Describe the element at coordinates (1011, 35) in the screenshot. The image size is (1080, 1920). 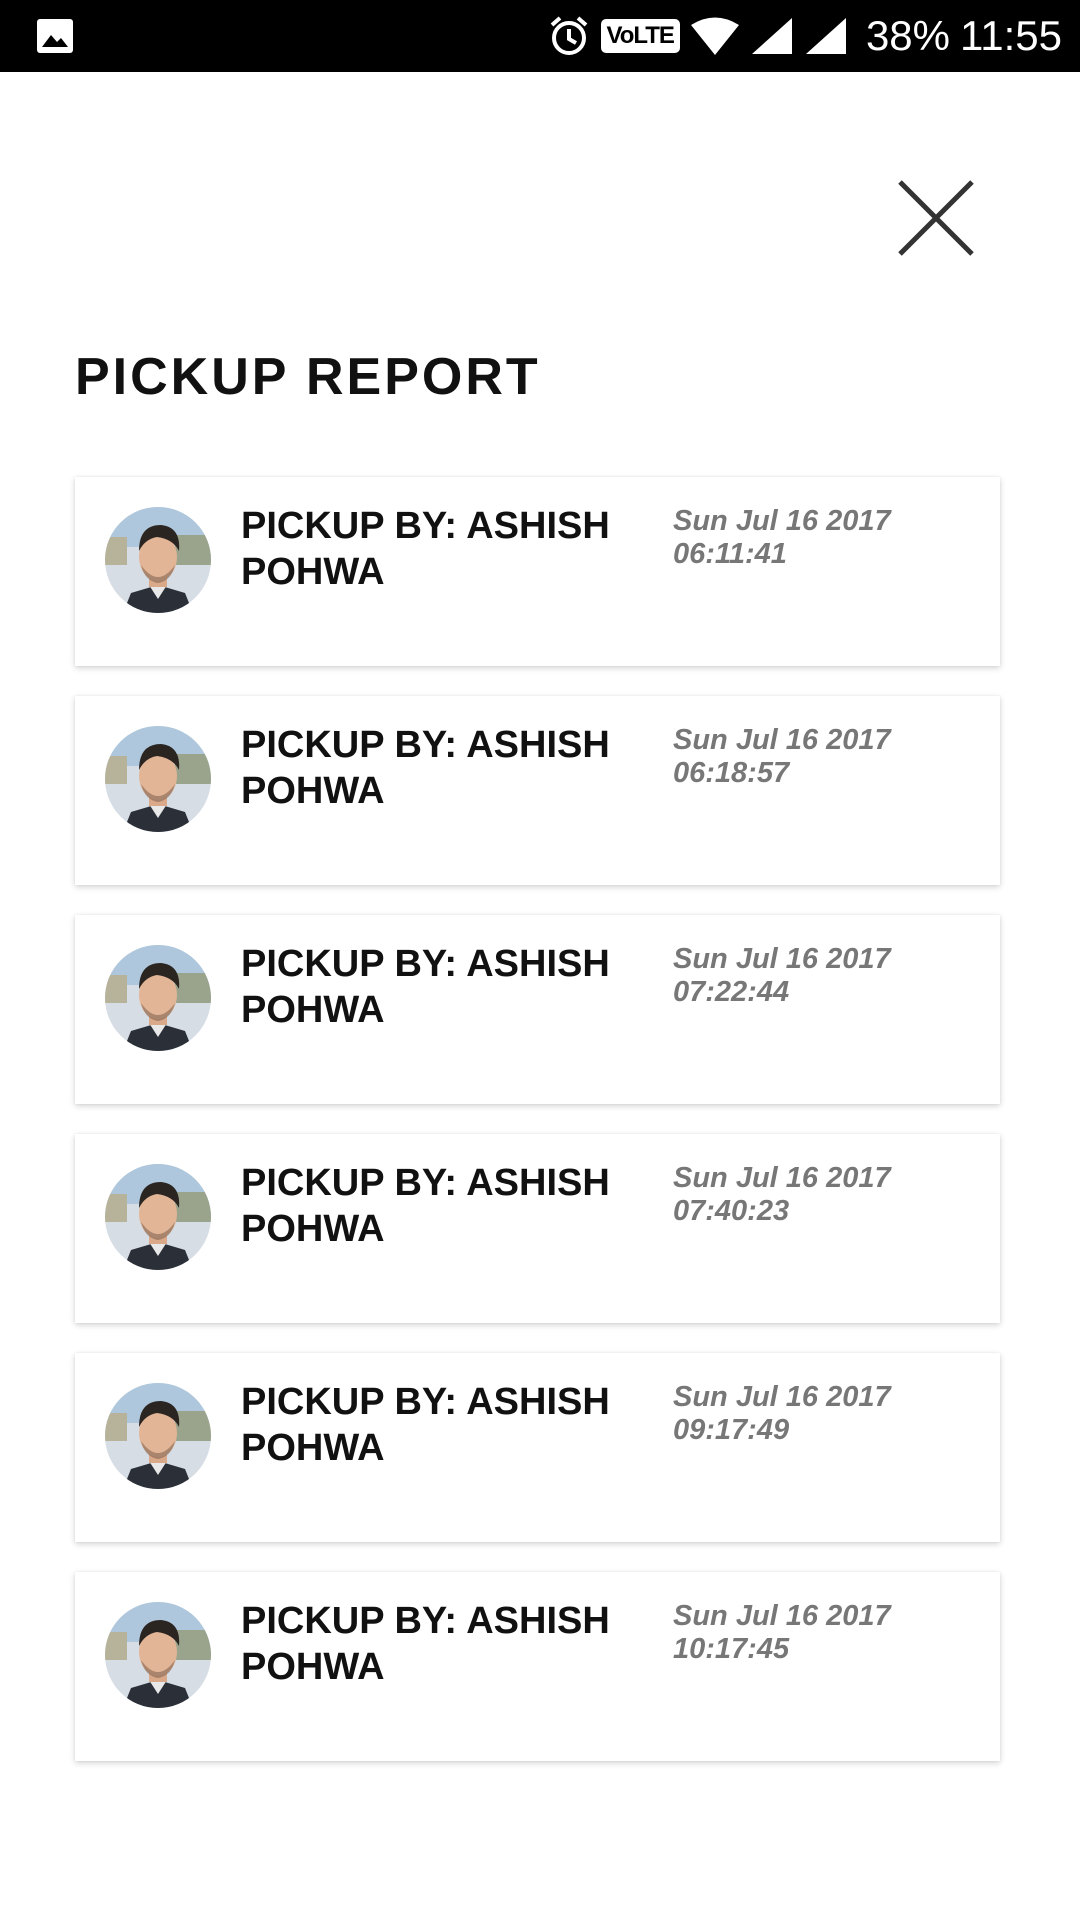
I see `clock: 11:55` at that location.